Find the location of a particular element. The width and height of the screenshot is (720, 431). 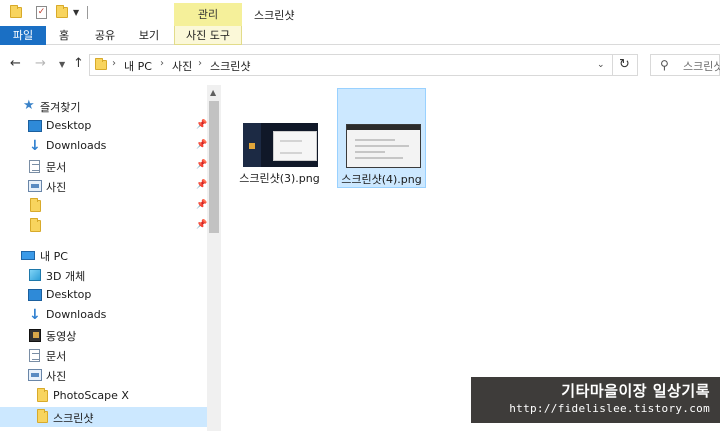

file-item: 스크린샷(3).png is located at coordinates (279, 138).